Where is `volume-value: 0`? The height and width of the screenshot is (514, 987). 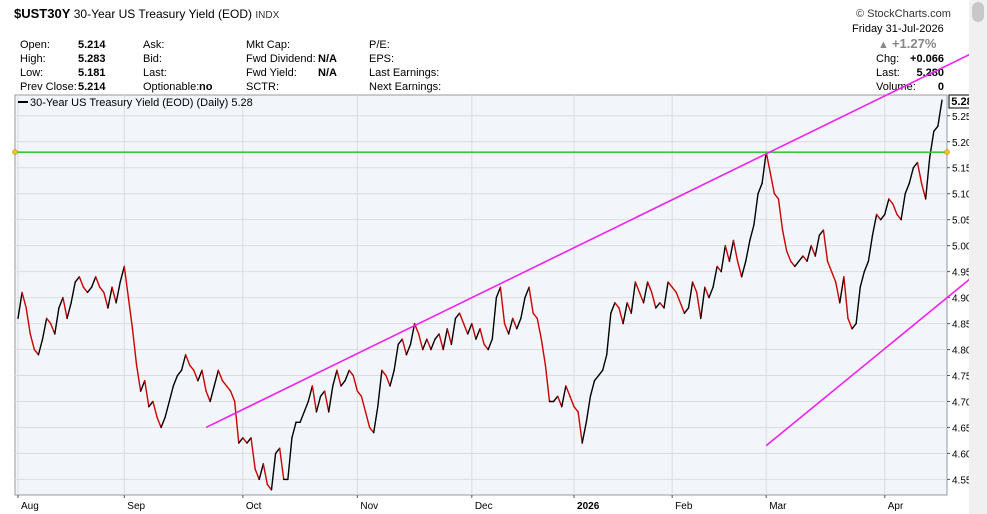
volume-value: 0 is located at coordinates (940, 87).